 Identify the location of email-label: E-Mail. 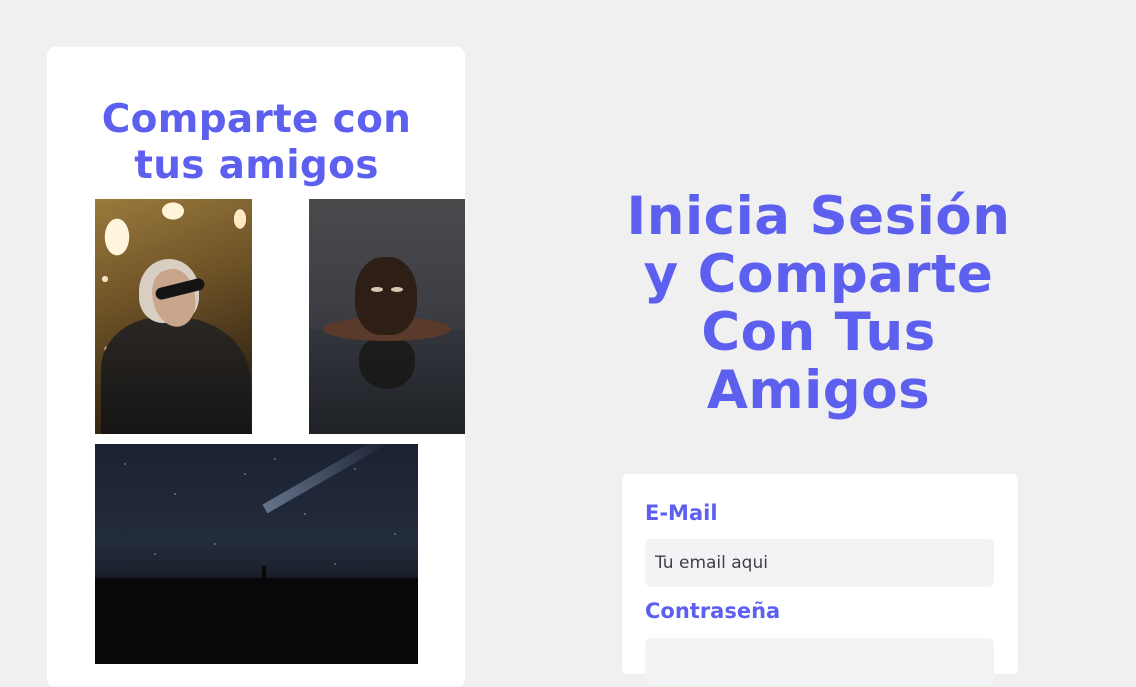
(681, 513).